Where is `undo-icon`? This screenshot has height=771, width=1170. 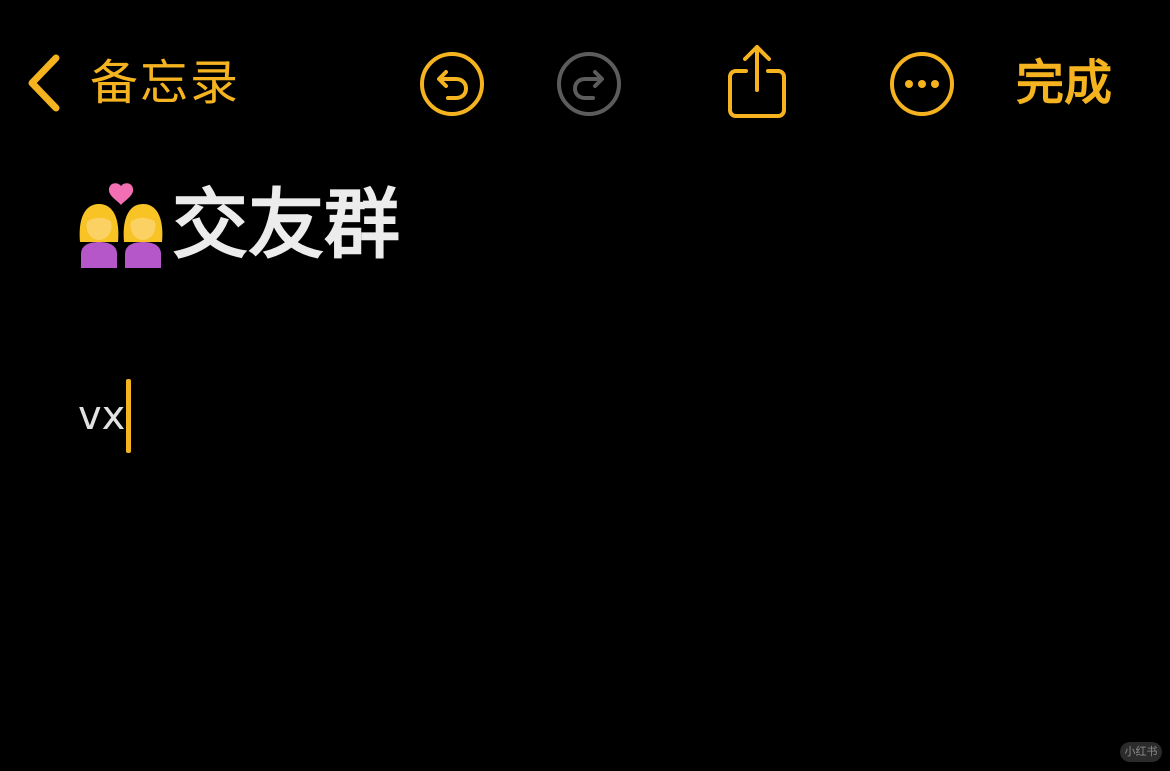
undo-icon is located at coordinates (452, 84).